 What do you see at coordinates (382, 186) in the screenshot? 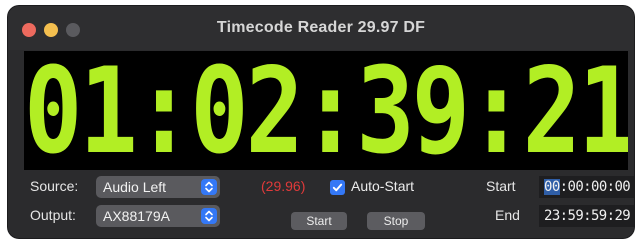
I see `auto-start-label: Auto-Start` at bounding box center [382, 186].